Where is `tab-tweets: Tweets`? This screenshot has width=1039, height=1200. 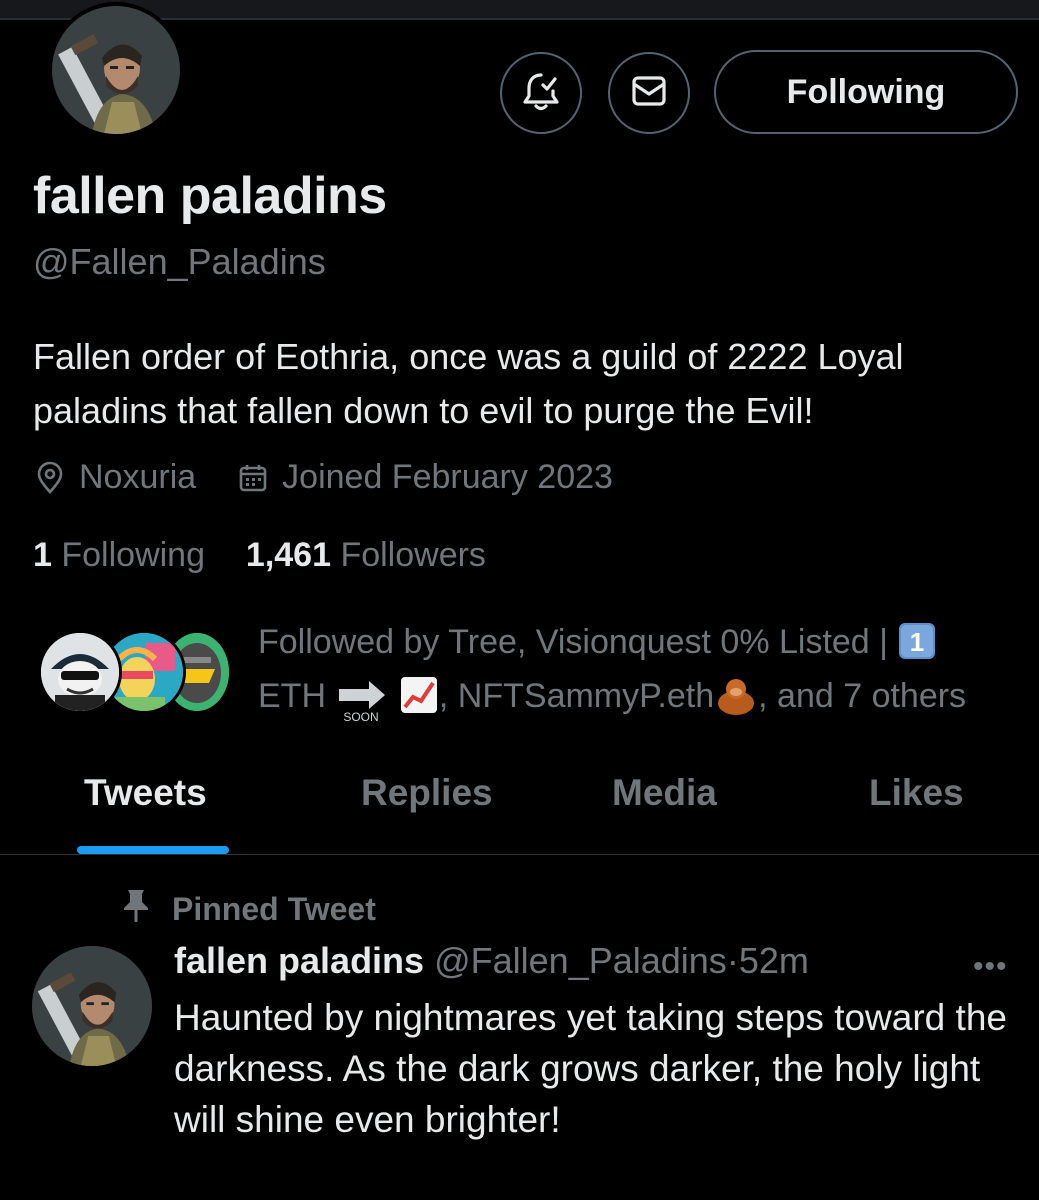
tab-tweets: Tweets is located at coordinates (145, 793).